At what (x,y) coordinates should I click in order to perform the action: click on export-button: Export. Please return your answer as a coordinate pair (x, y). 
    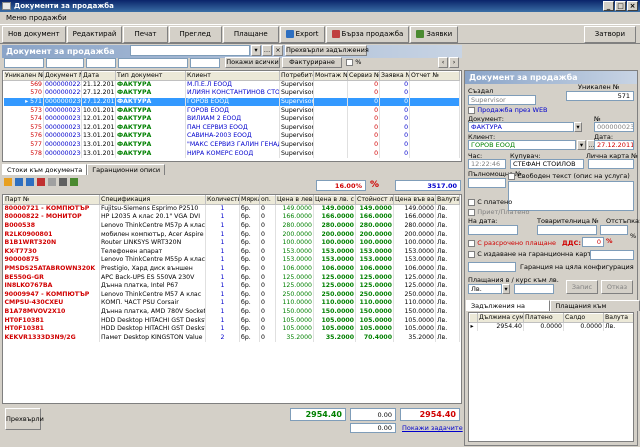
    Looking at the image, I should click on (302, 34).